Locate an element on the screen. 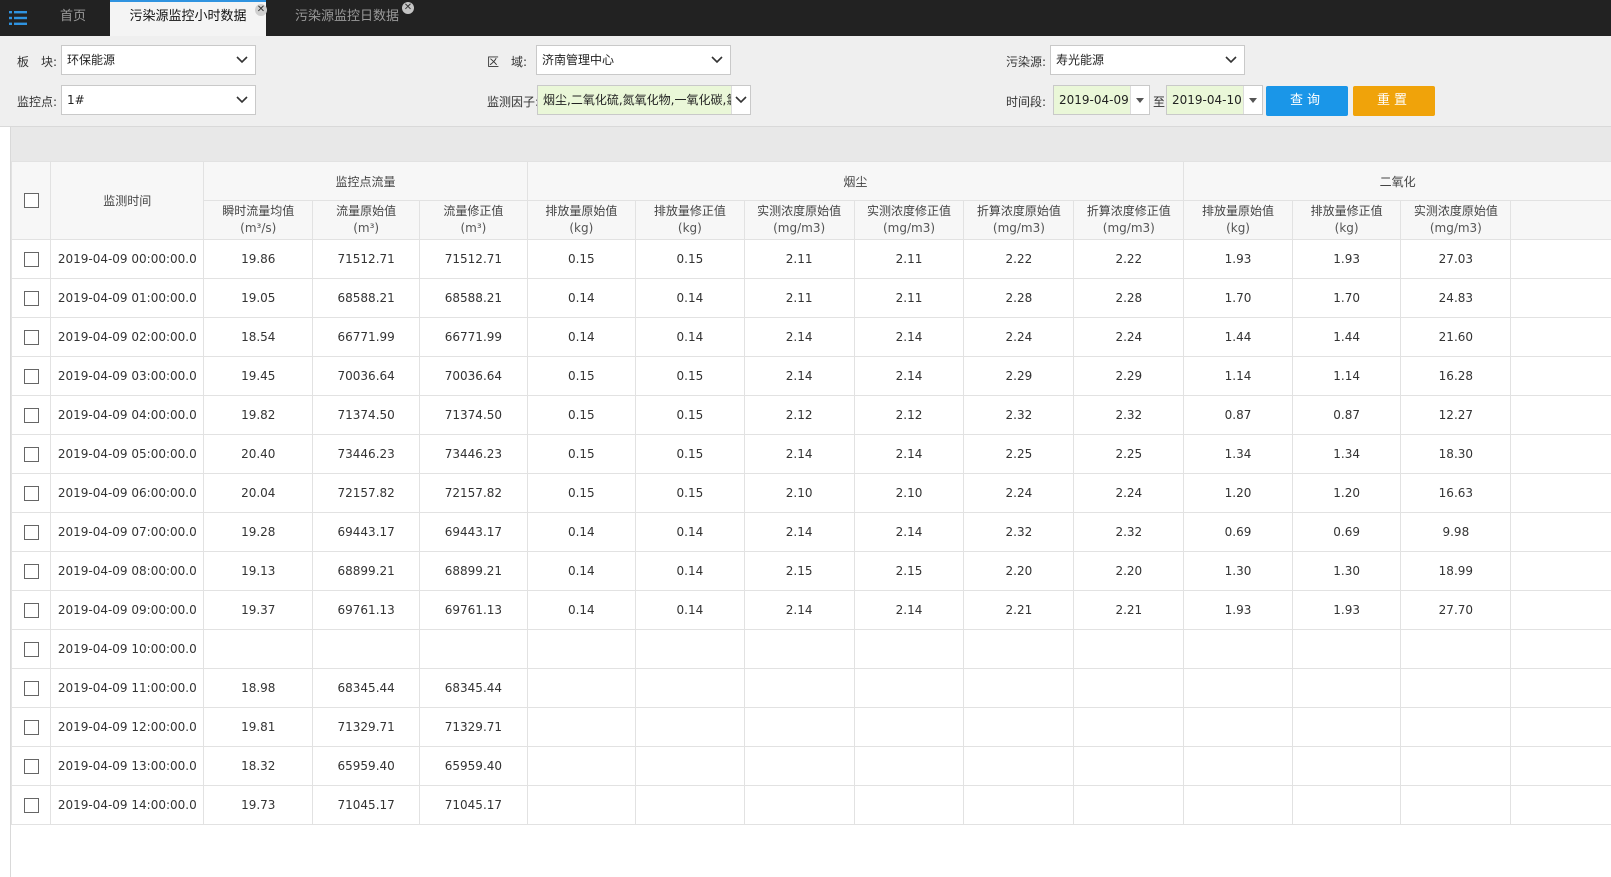  cell-value: 2.22 is located at coordinates (1129, 259).